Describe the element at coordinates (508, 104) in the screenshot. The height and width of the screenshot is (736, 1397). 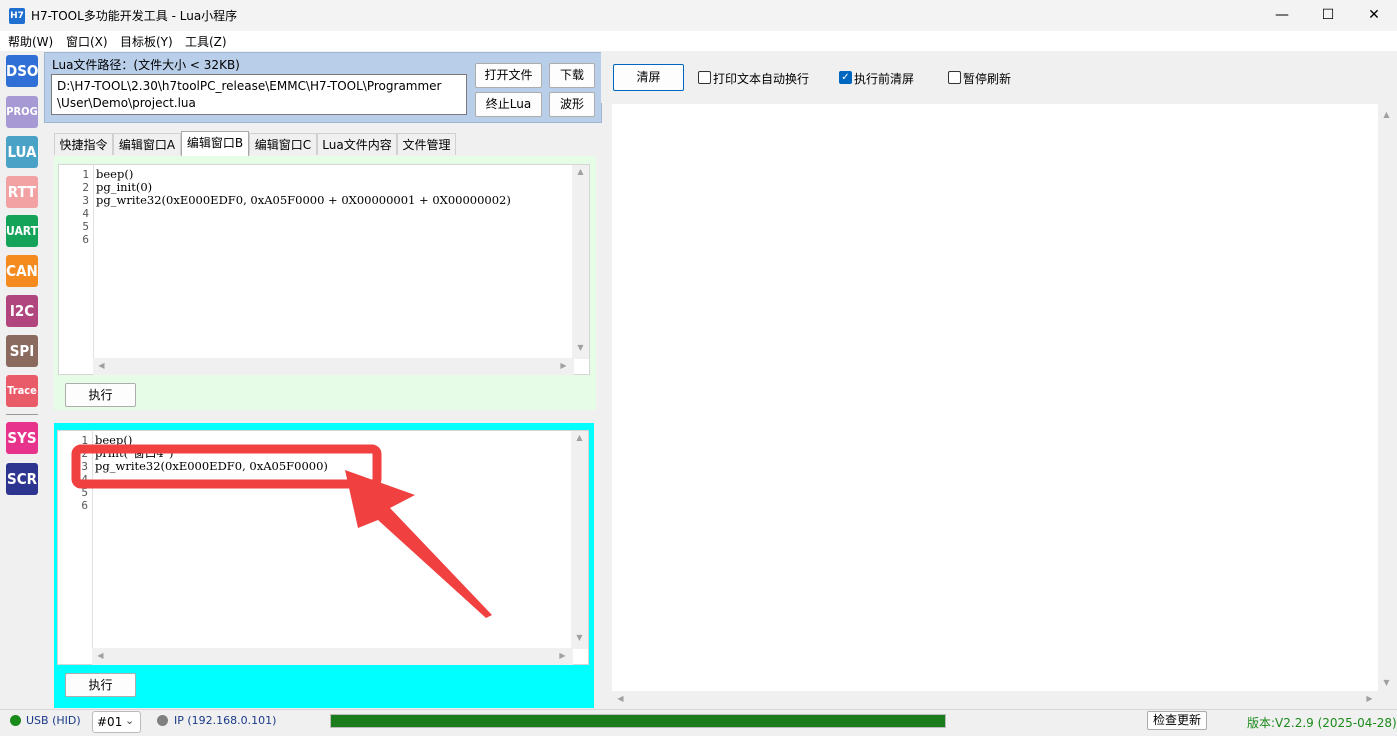
I see `stop-lua-button: 终止Lua` at that location.